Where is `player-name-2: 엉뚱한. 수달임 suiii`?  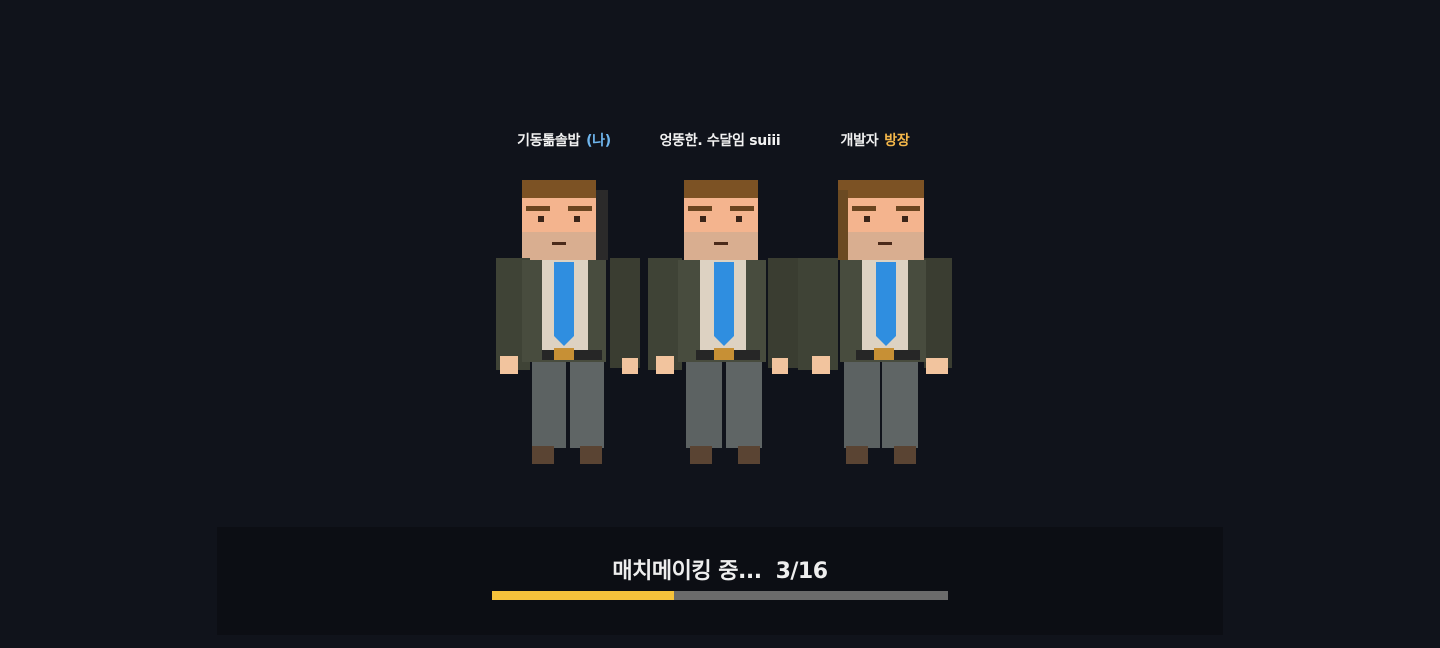 player-name-2: 엉뚱한. 수달임 suiii is located at coordinates (720, 141).